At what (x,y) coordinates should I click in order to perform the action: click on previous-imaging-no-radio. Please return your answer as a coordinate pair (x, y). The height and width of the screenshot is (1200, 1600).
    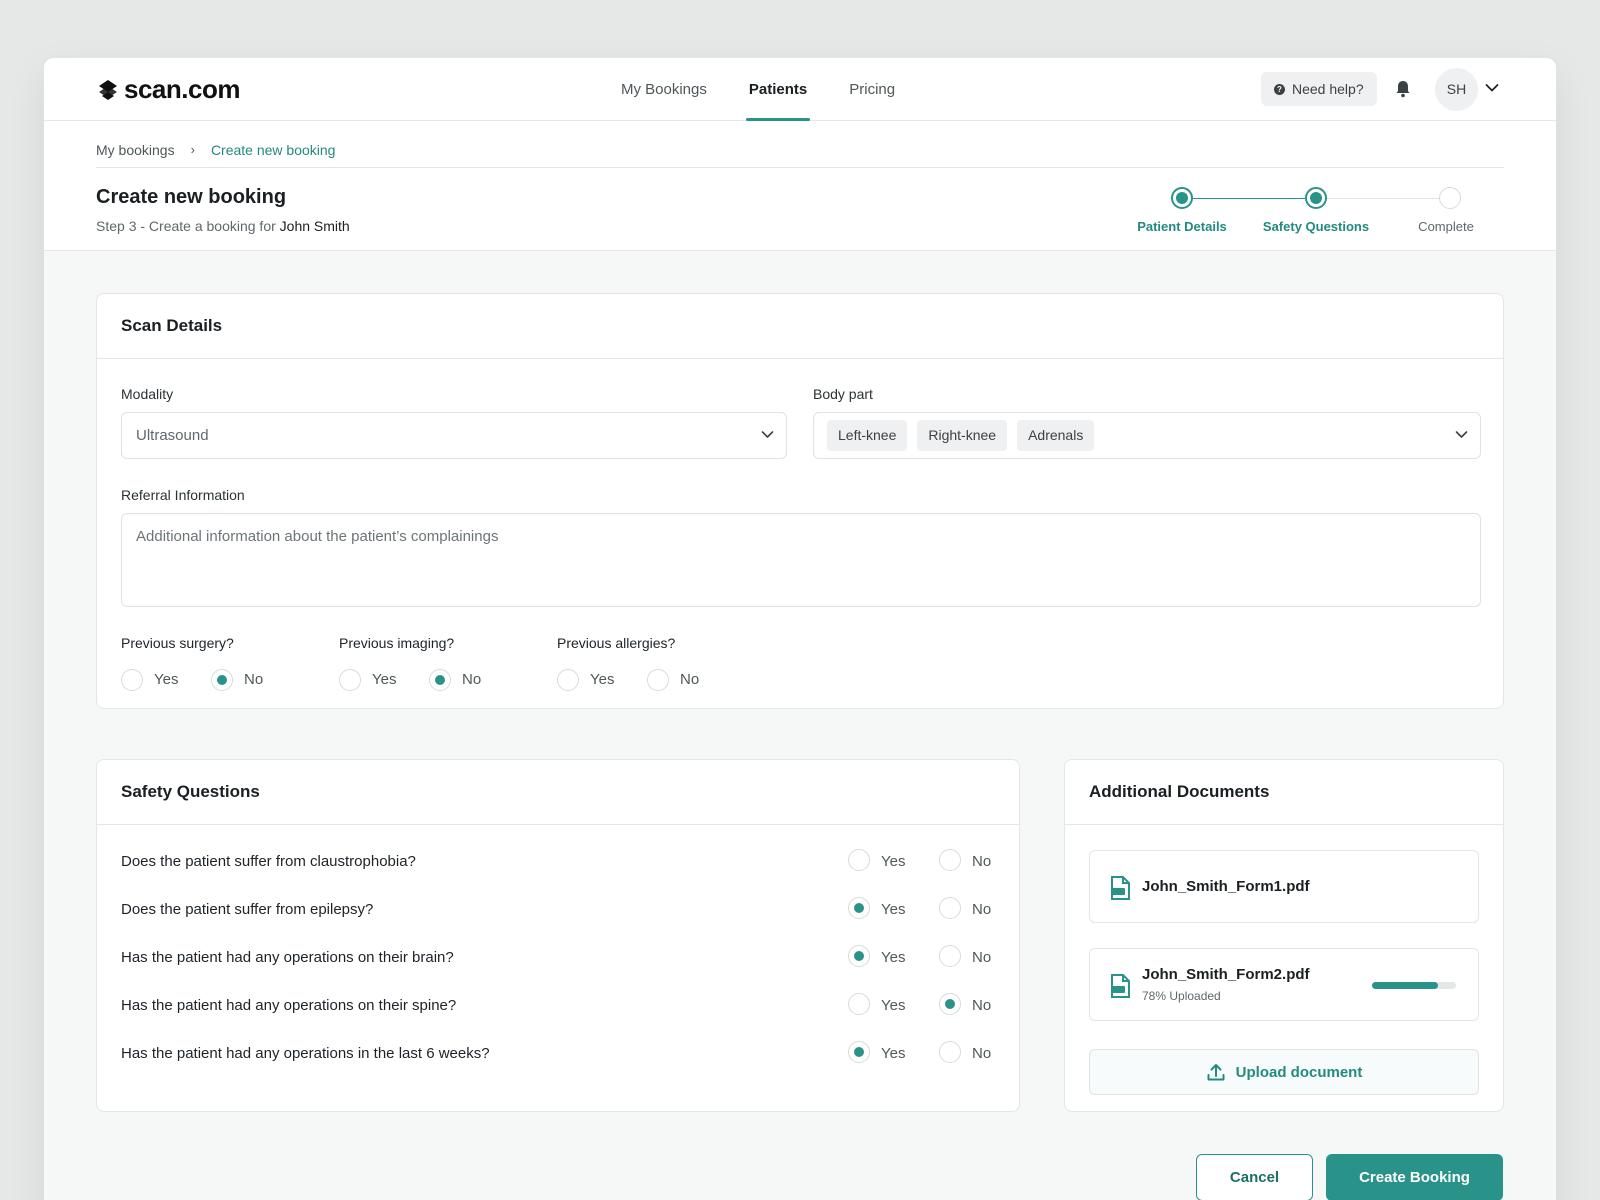
    Looking at the image, I should click on (440, 680).